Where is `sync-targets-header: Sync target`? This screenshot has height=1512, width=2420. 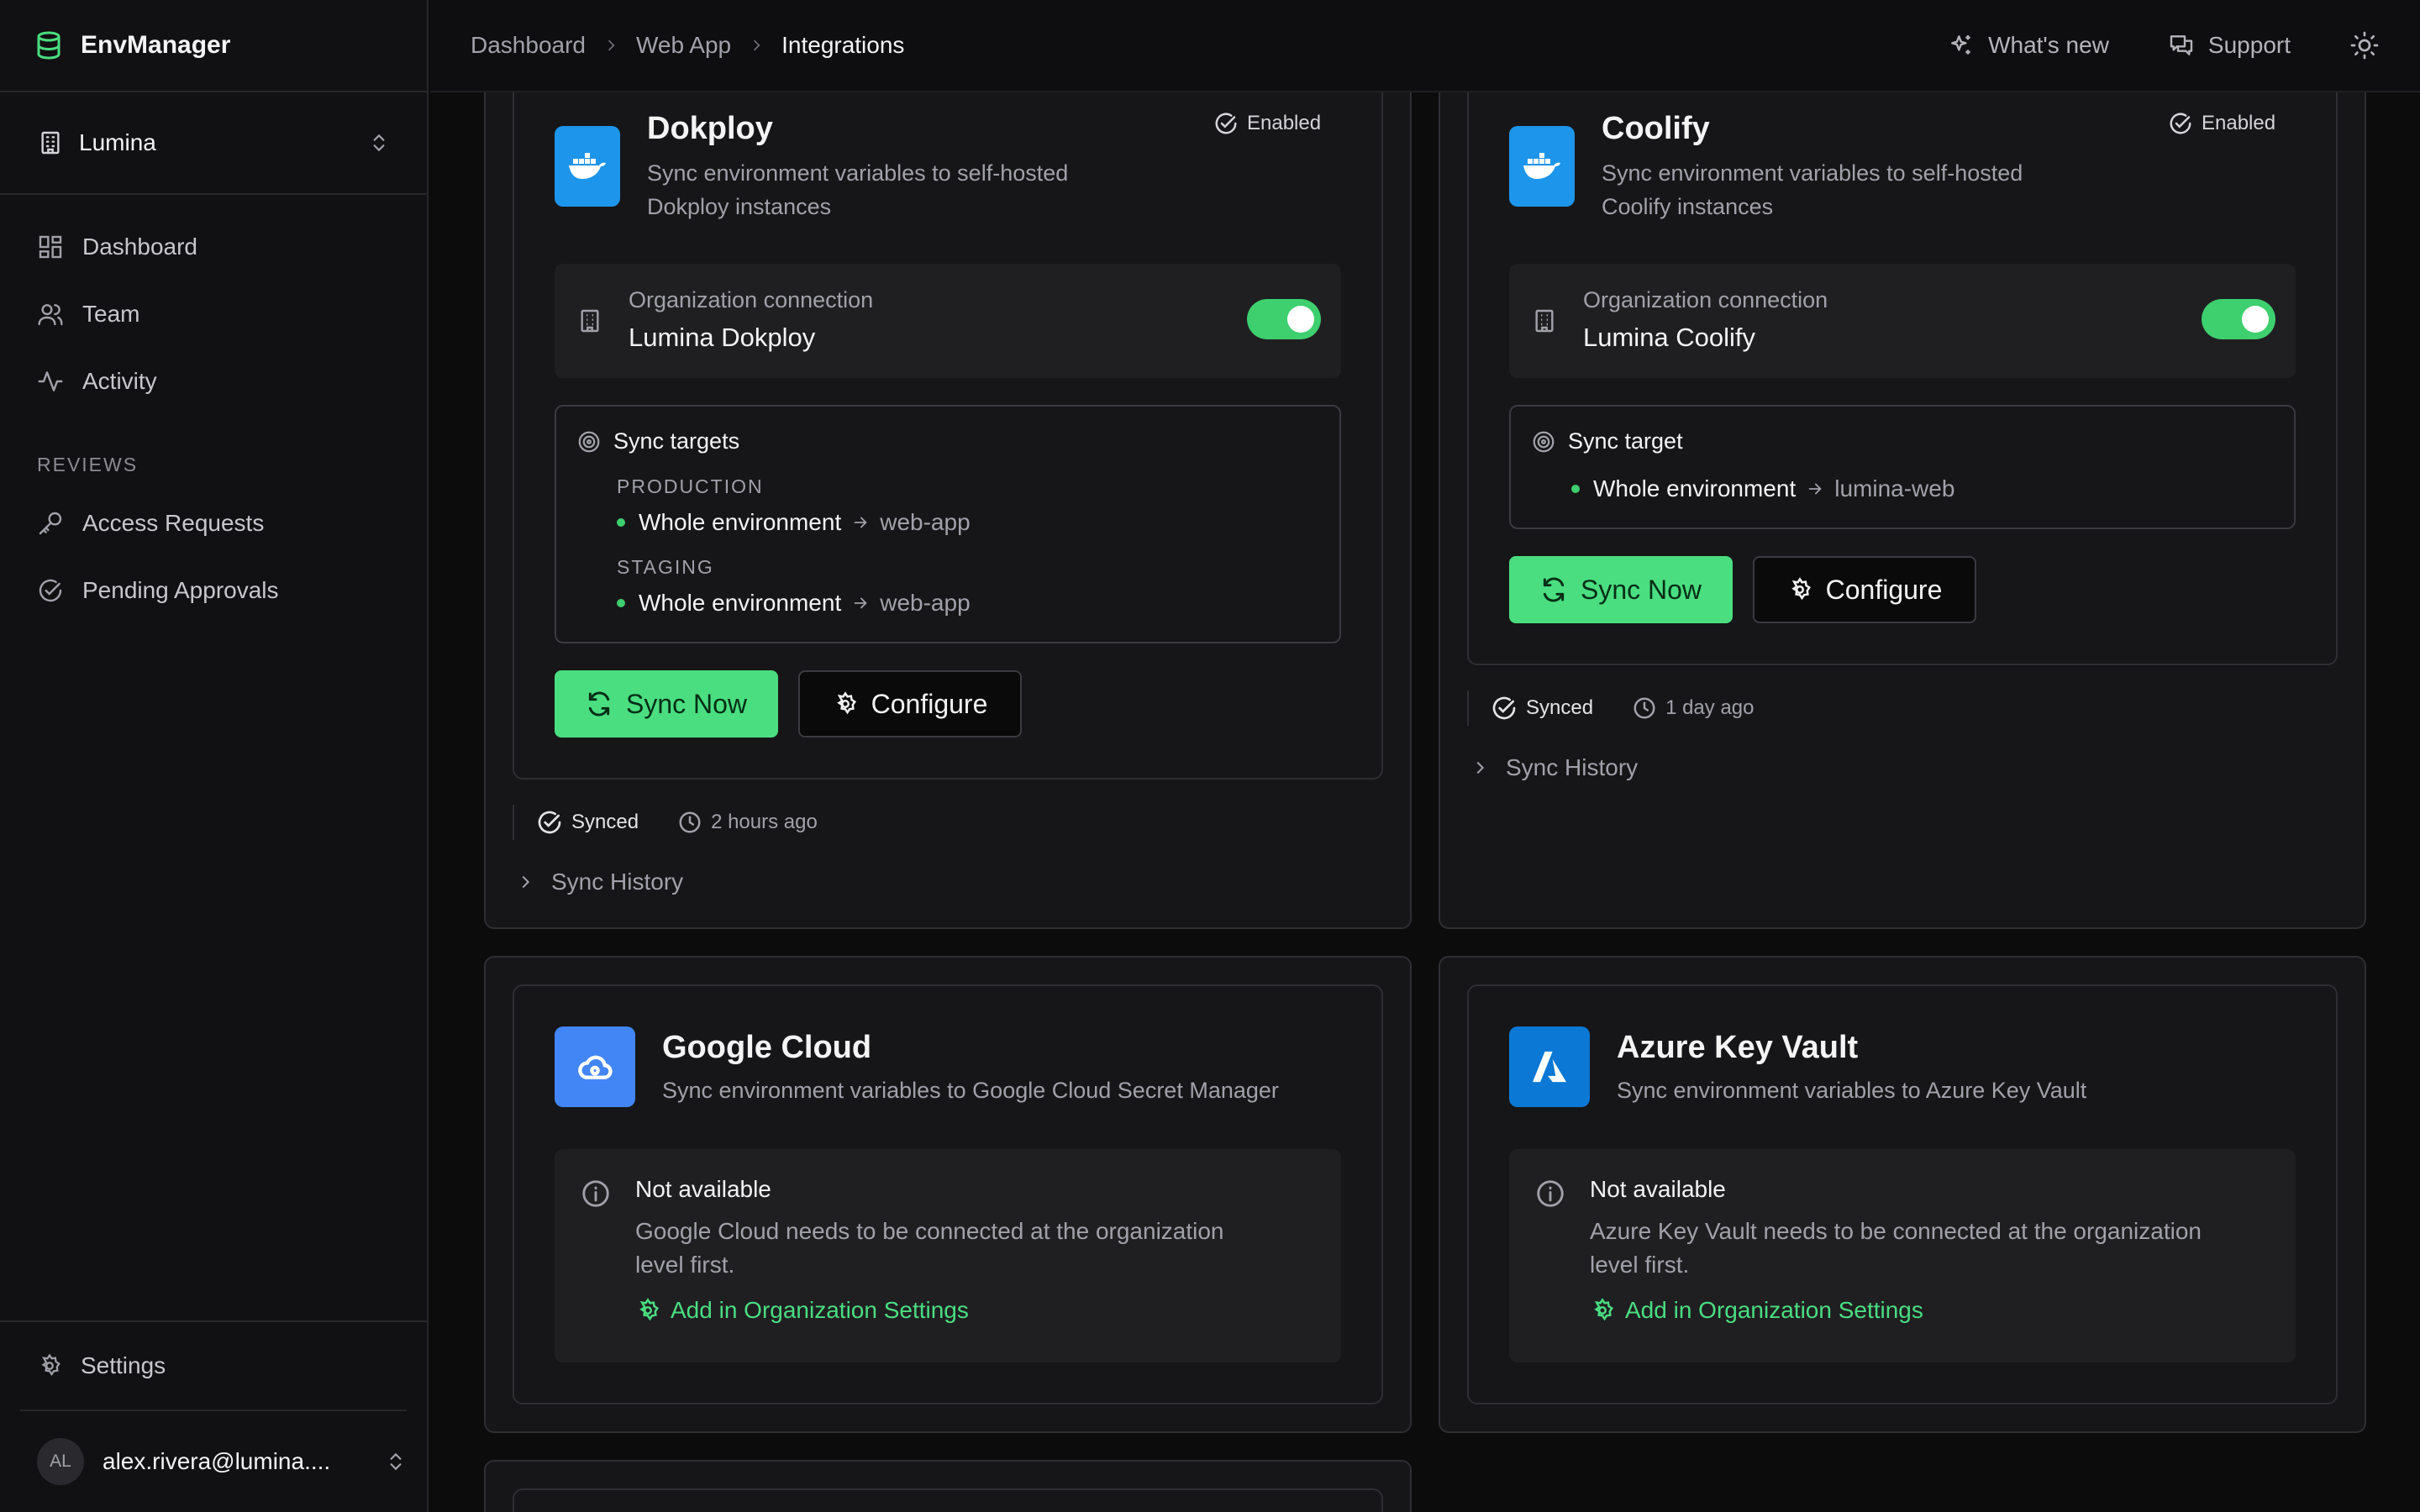 sync-targets-header: Sync target is located at coordinates (1607, 441).